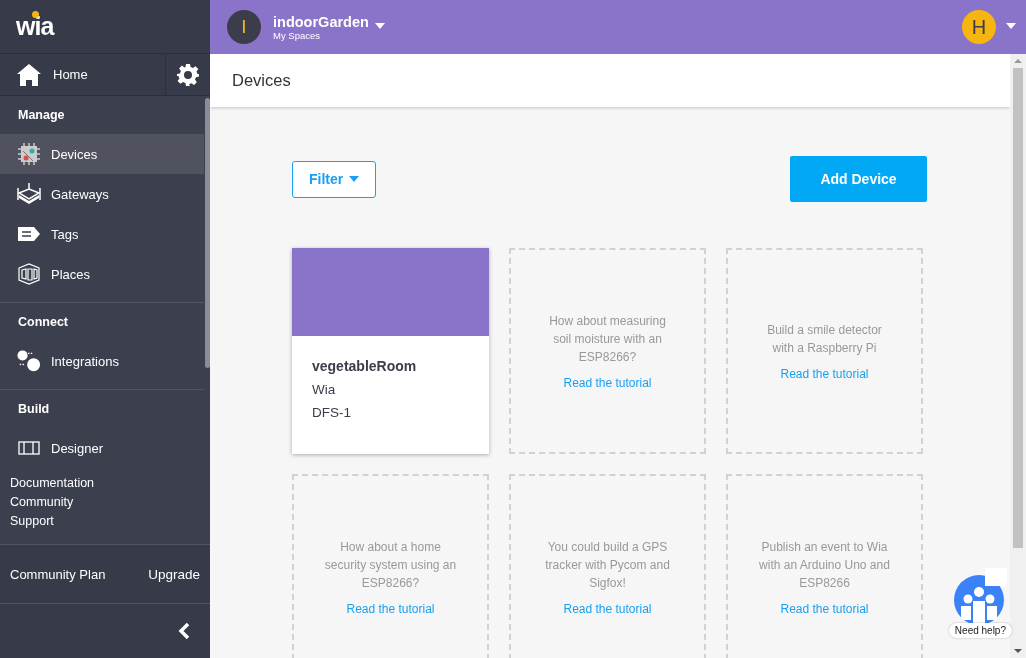 The height and width of the screenshot is (658, 1026). Describe the element at coordinates (29, 154) in the screenshot. I see `chip-icon` at that location.